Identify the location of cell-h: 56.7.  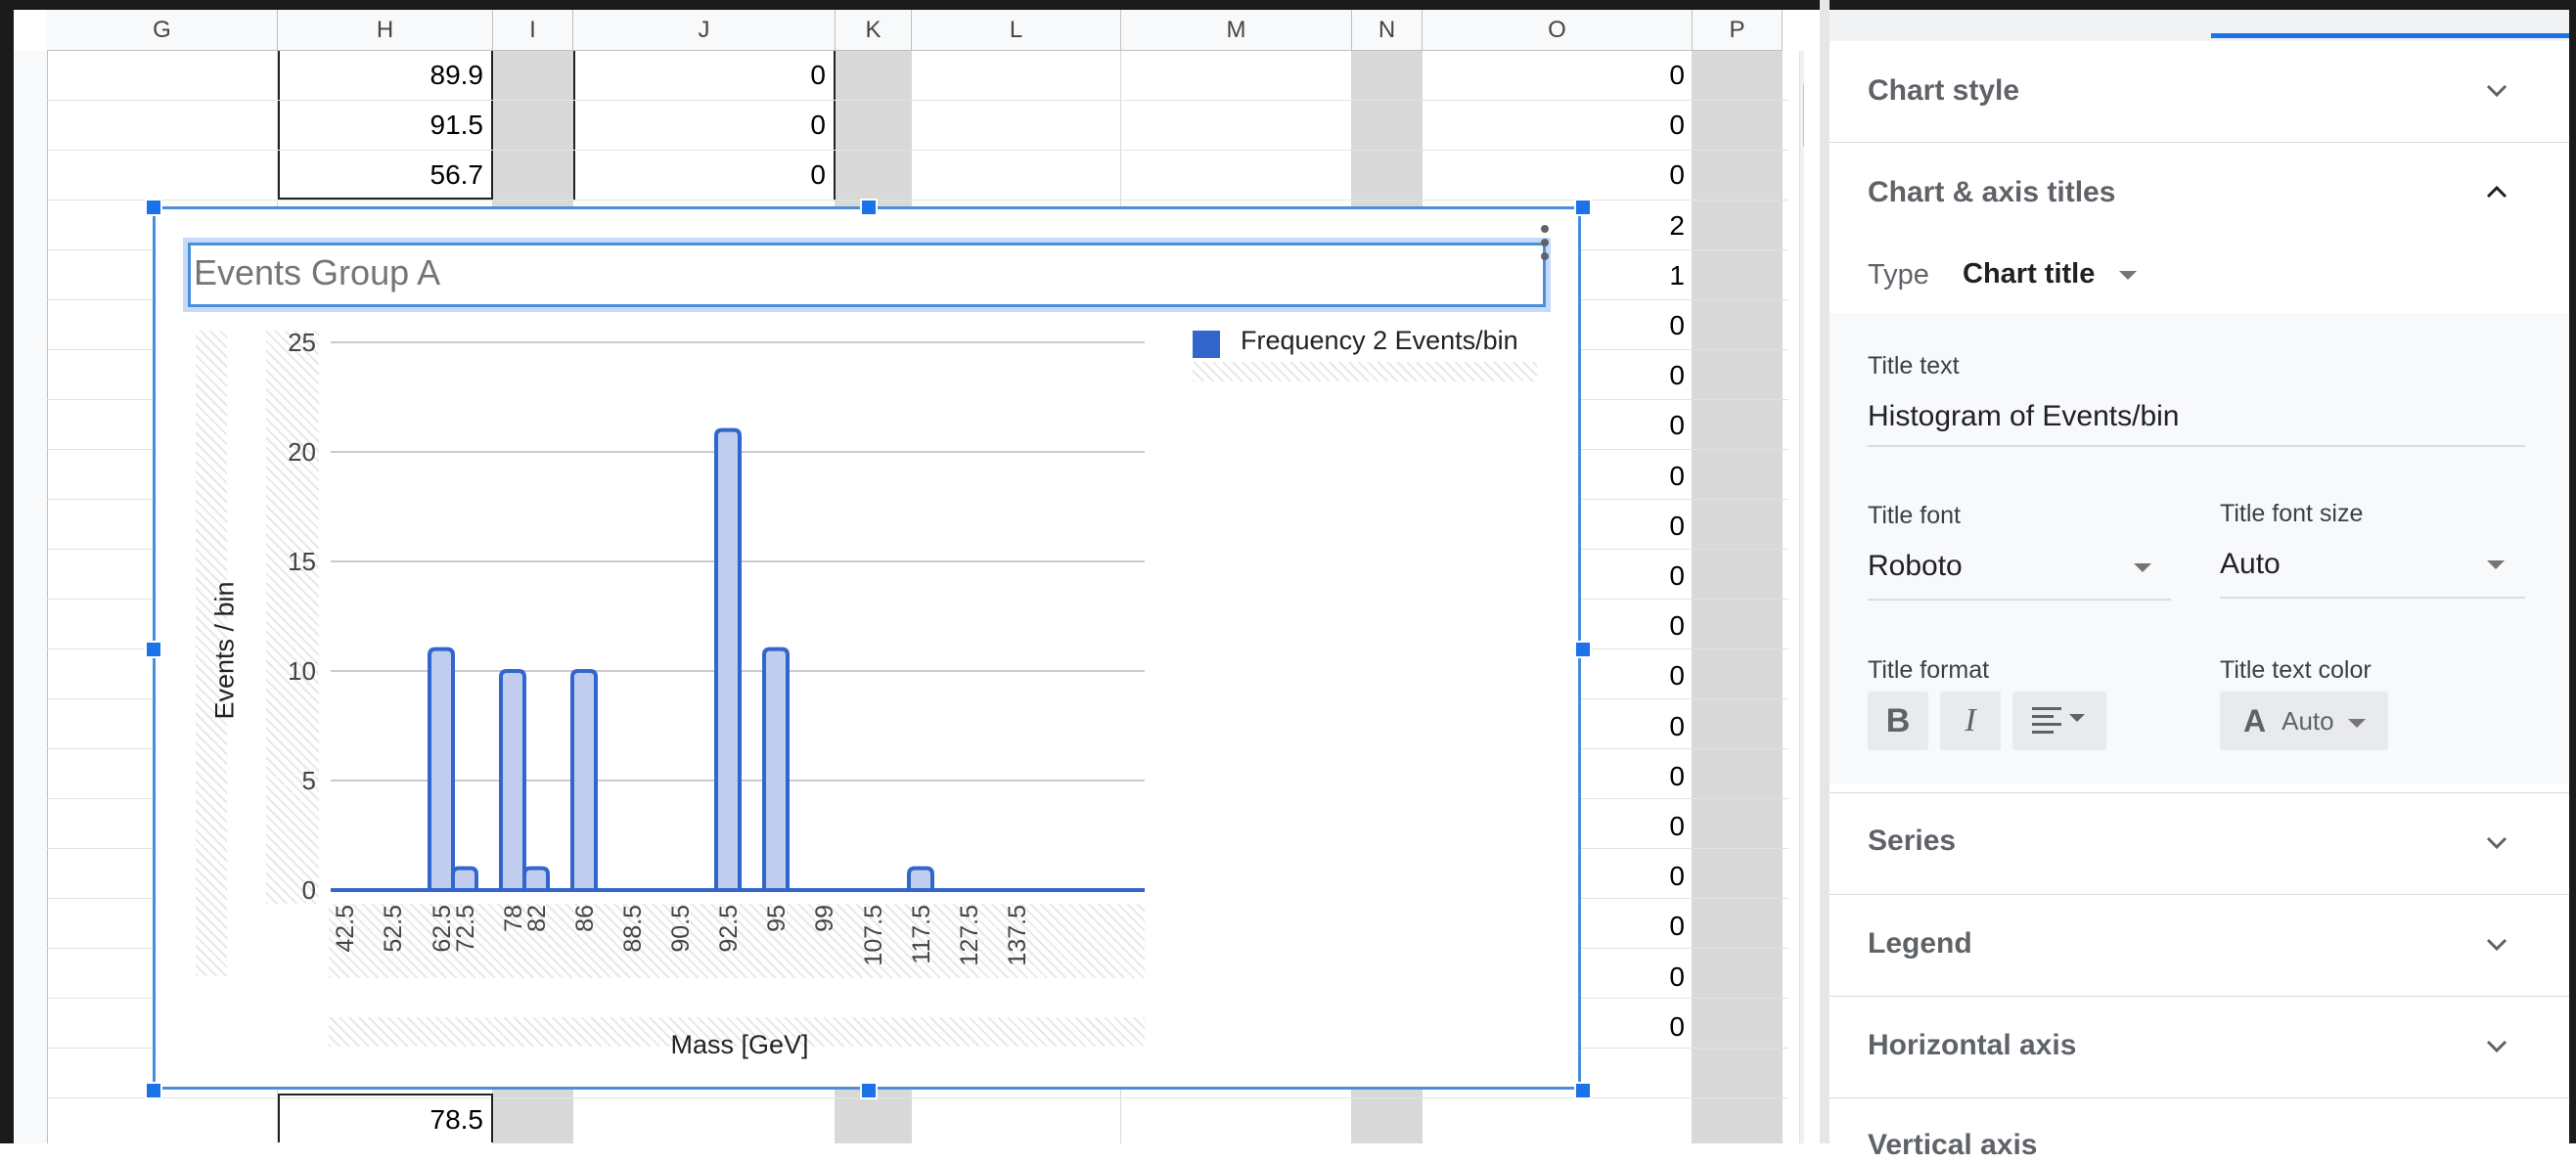
(385, 175).